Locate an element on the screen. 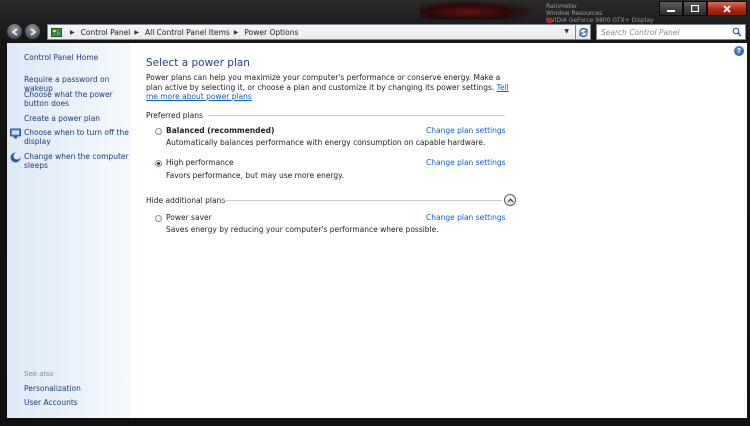  change-plan-settings-high-performance: Change plan settings is located at coordinates (466, 162).